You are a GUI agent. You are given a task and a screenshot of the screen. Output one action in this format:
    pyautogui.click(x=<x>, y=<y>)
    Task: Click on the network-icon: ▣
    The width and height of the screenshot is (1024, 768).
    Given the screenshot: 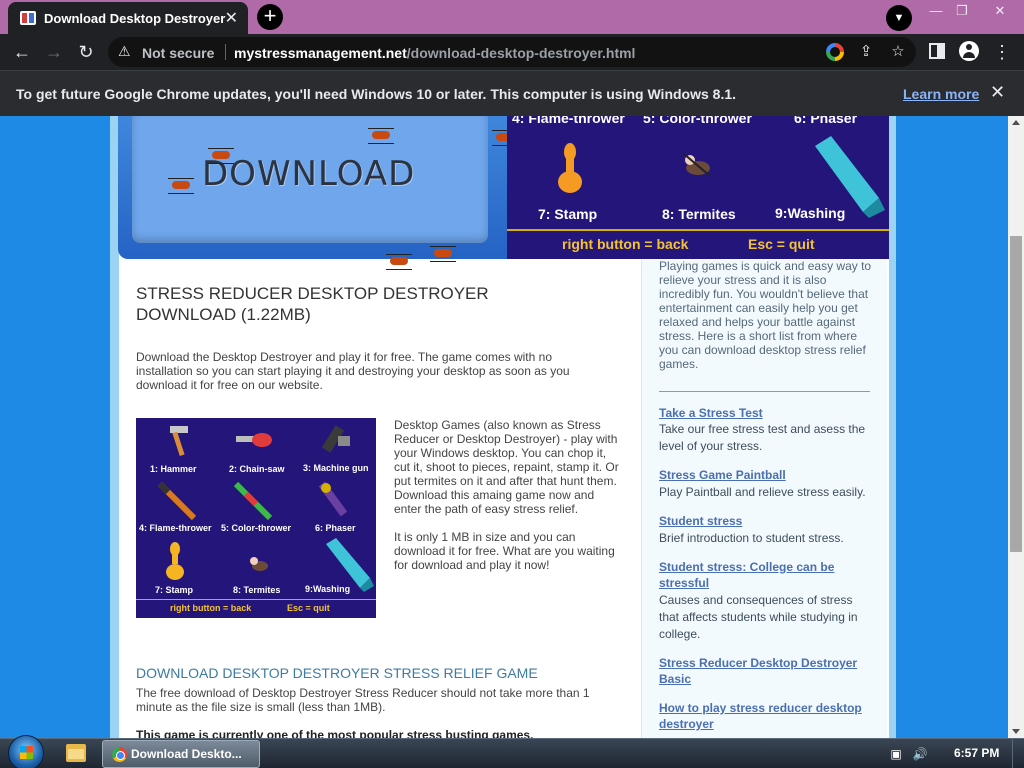 What is the action you would take?
    pyautogui.click(x=896, y=754)
    